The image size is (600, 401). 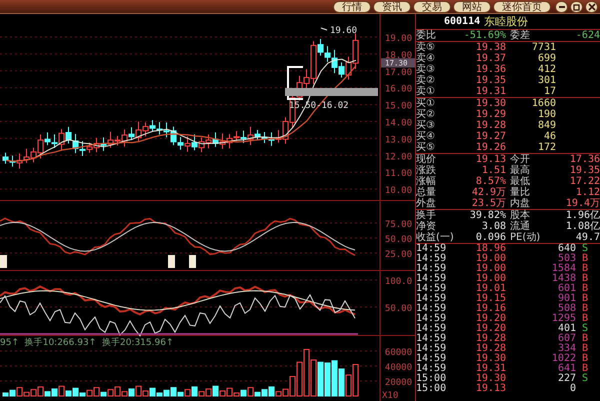 What do you see at coordinates (488, 192) in the screenshot?
I see `field-value: 42.9万` at bounding box center [488, 192].